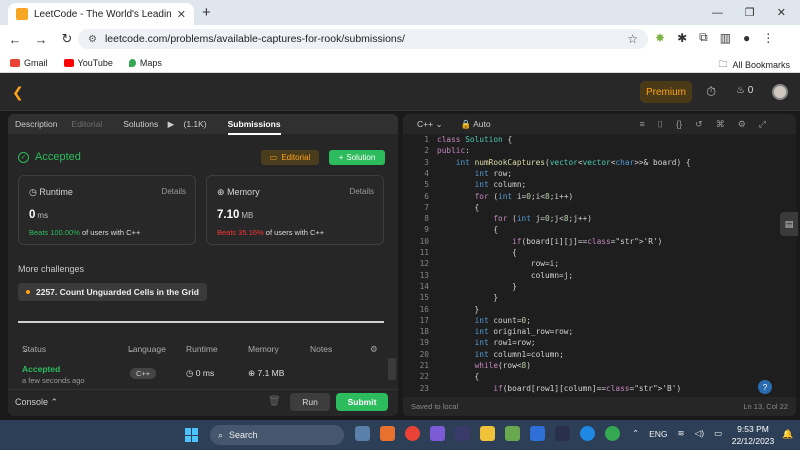 The height and width of the screenshot is (450, 800). What do you see at coordinates (754, 65) in the screenshot?
I see `all-bookmarks: 🗀 All Bookmarks` at bounding box center [754, 65].